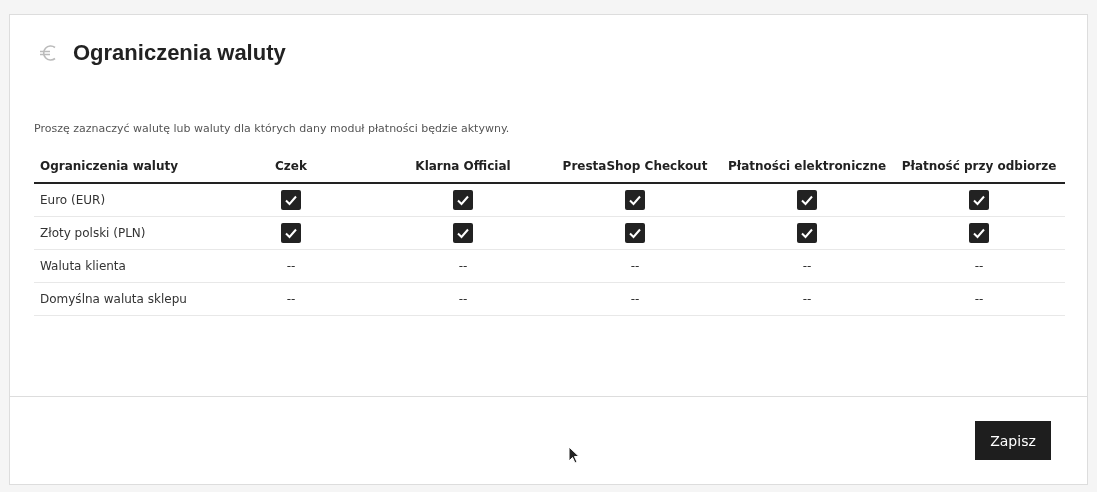 The height and width of the screenshot is (492, 1097). I want to click on column-header: Ograniczenia waluty, so click(119, 166).